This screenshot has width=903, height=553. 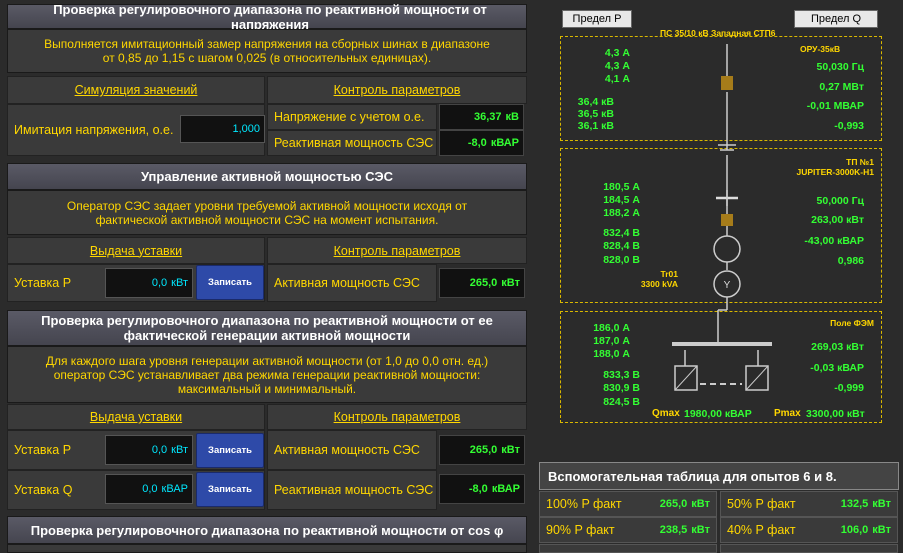 I want to click on aux-row-1-right-unit: кВт, so click(x=881, y=504).